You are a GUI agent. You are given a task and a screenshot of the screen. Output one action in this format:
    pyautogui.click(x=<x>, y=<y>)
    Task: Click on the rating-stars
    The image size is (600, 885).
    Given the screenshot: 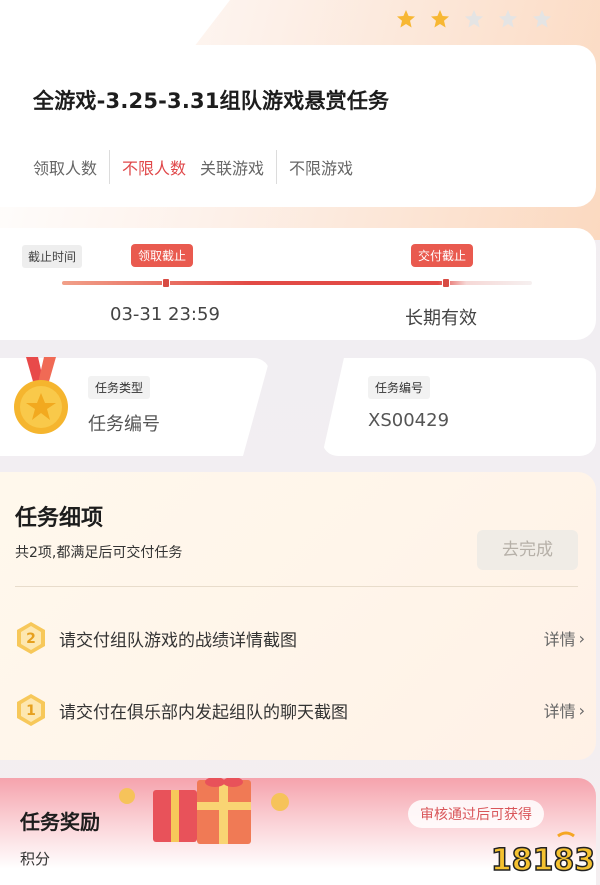 What is the action you would take?
    pyautogui.click(x=474, y=19)
    